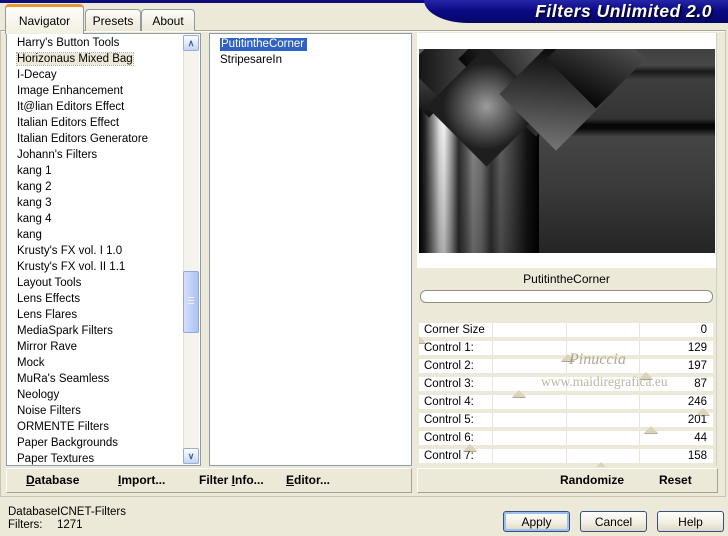 The image size is (728, 536). Describe the element at coordinates (592, 480) in the screenshot. I see `randomize-button: Randomize` at that location.